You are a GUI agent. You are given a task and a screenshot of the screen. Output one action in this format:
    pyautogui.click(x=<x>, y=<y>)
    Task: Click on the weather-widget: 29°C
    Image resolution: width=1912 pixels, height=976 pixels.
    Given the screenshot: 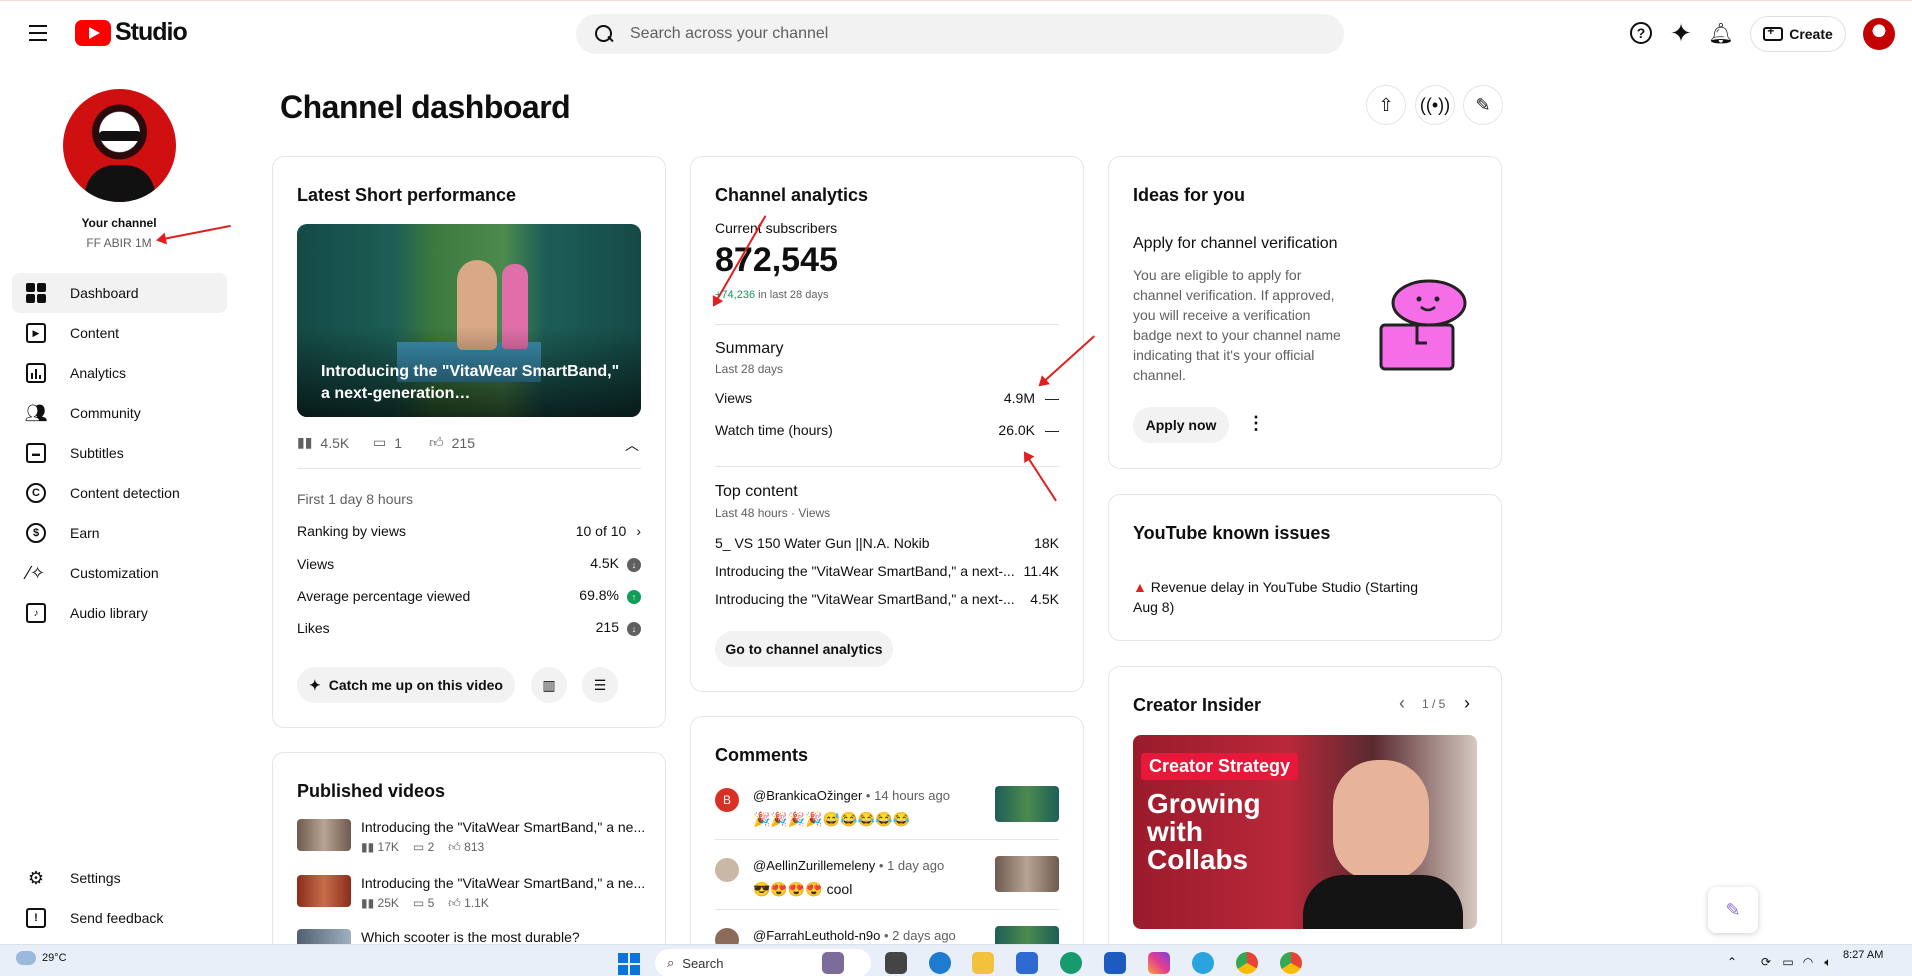 What is the action you would take?
    pyautogui.click(x=41, y=958)
    